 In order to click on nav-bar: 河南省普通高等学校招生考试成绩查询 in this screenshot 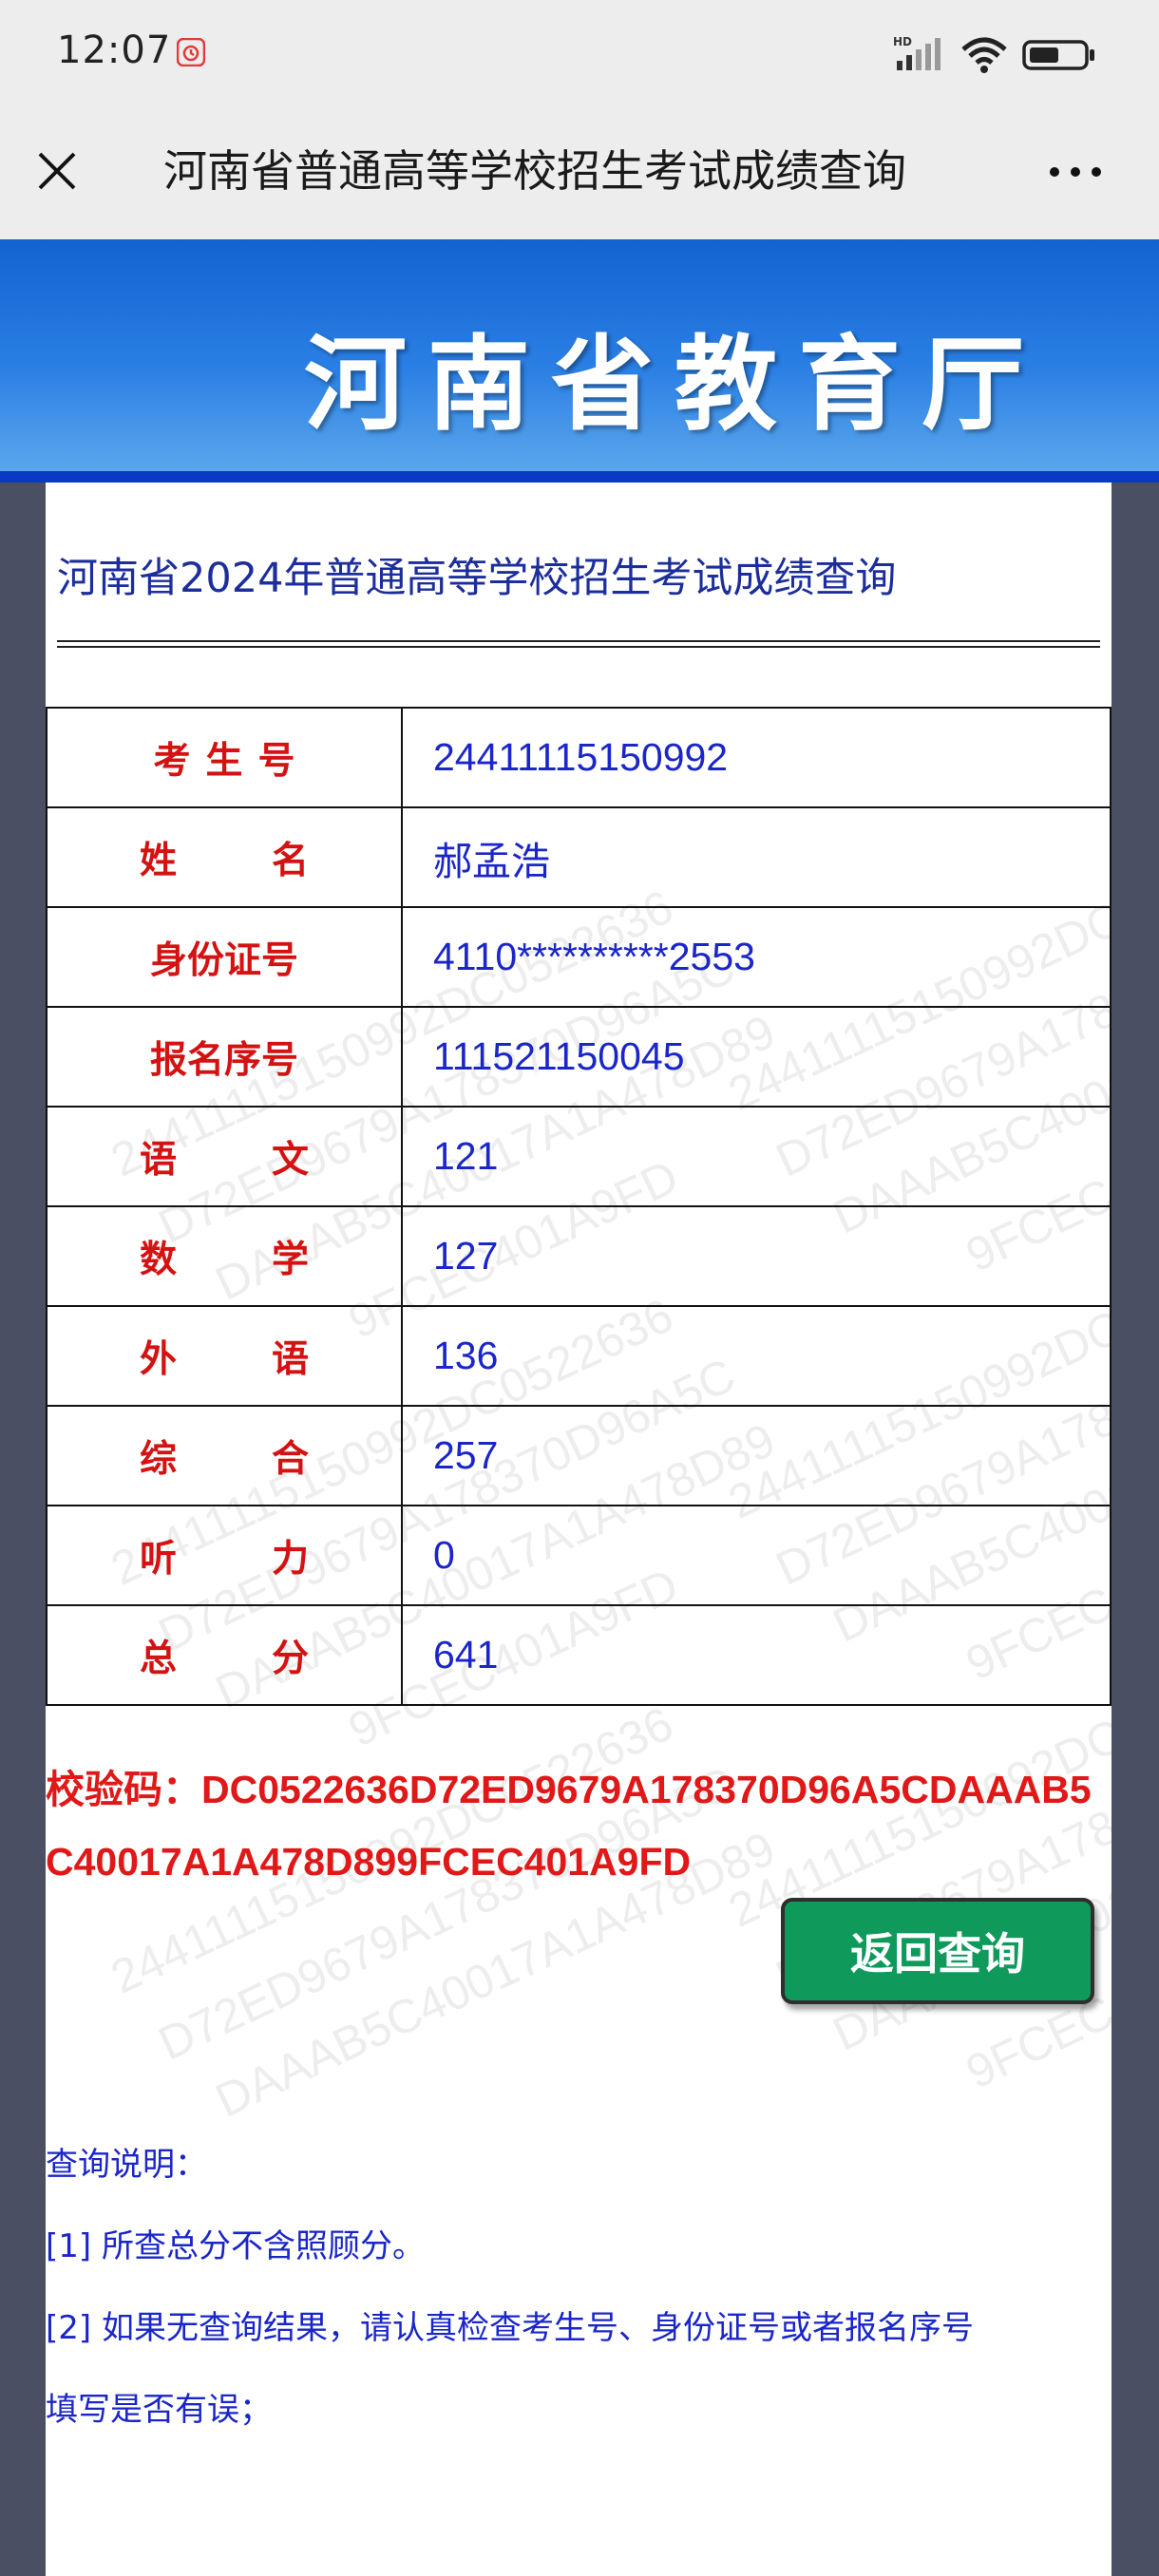, I will do `click(579, 175)`.